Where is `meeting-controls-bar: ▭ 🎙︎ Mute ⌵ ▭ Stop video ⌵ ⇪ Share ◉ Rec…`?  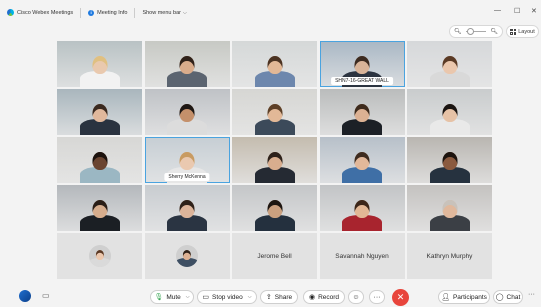
meeting-controls-bar: ▭ 🎙︎ Mute ⌵ ▭ Stop video ⌵ ⇪ Share ◉ Rec… is located at coordinates (270, 297).